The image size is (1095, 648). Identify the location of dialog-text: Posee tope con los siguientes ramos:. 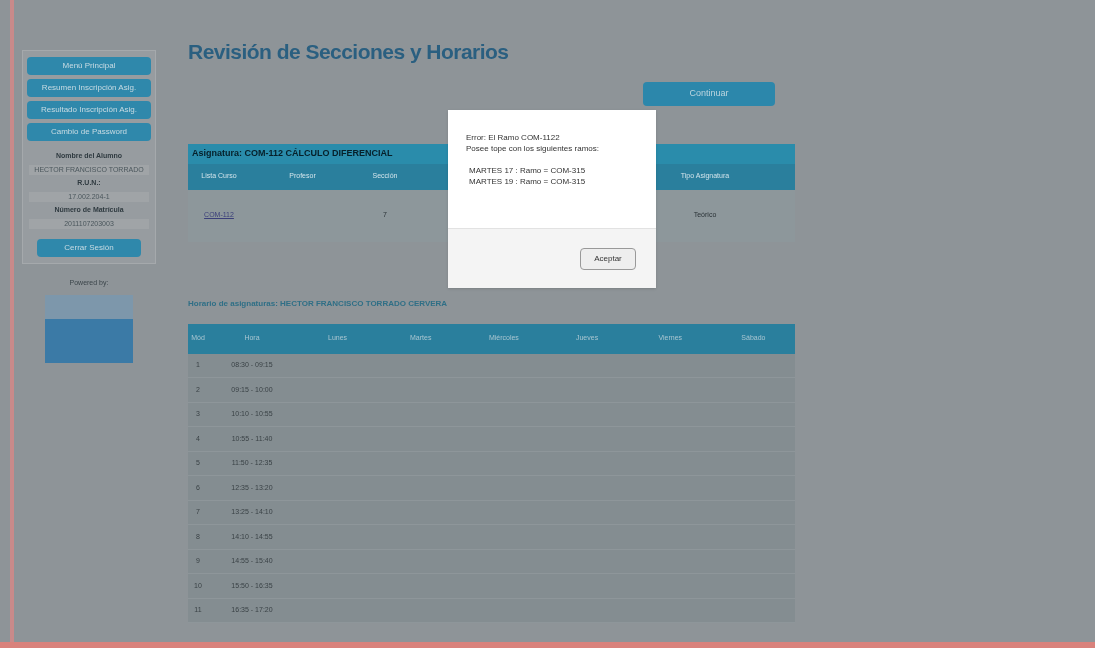
(533, 148).